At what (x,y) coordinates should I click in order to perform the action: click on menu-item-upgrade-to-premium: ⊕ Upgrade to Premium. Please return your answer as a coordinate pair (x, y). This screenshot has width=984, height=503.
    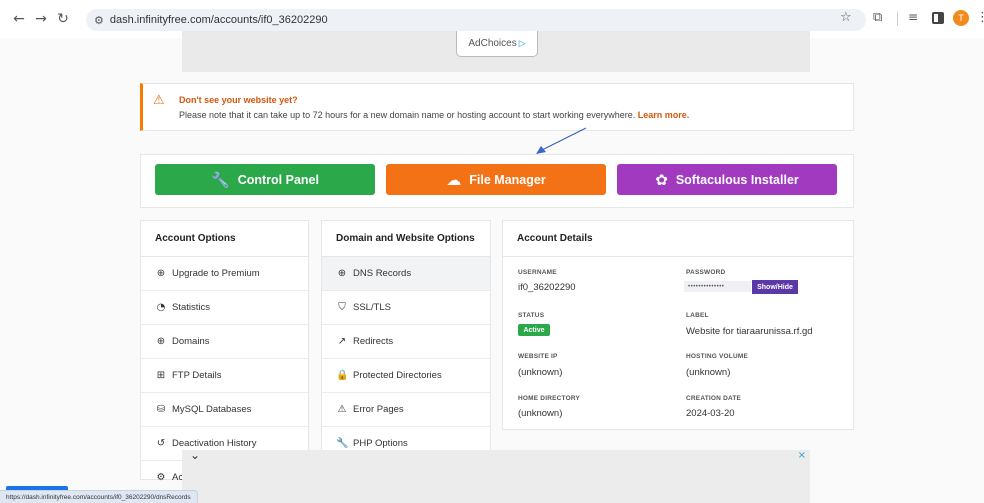
    Looking at the image, I should click on (224, 274).